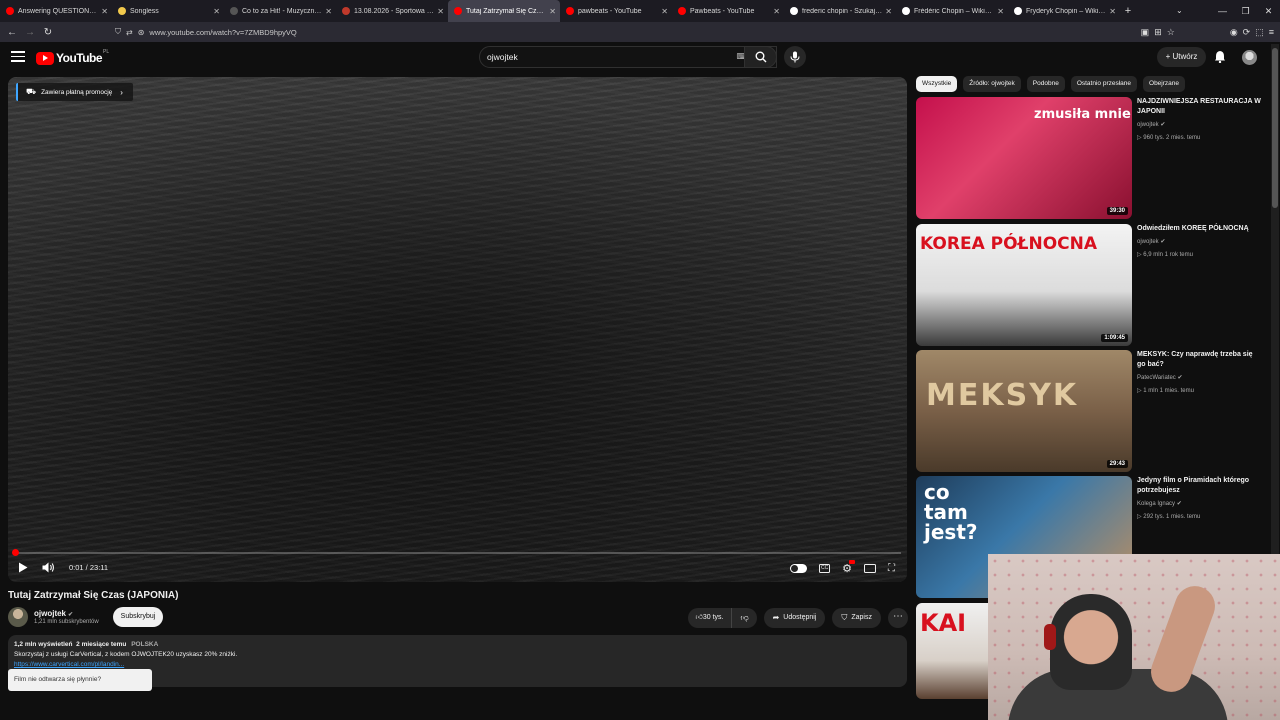  I want to click on browser-tab: Songless ✕, so click(168, 11).